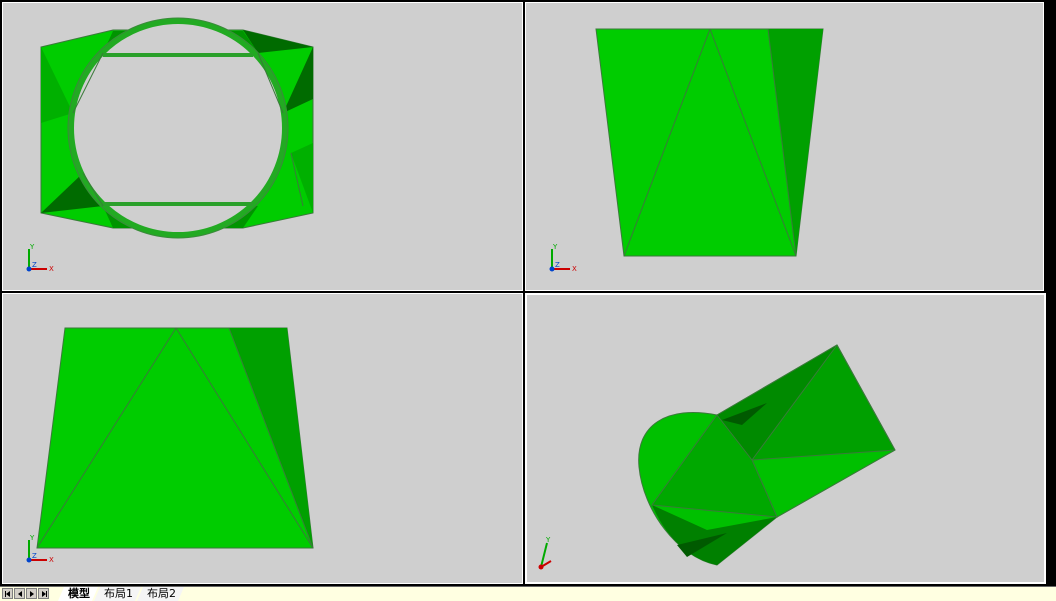 Image resolution: width=1056 pixels, height=601 pixels. What do you see at coordinates (528, 593) in the screenshot?
I see `layout-tab-bar: 模型 布局1 布局2` at bounding box center [528, 593].